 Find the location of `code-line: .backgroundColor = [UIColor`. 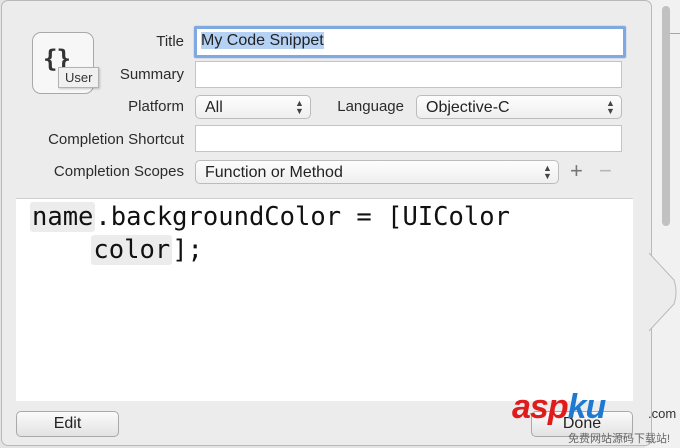

code-line: .backgroundColor = [UIColor is located at coordinates (302, 217).